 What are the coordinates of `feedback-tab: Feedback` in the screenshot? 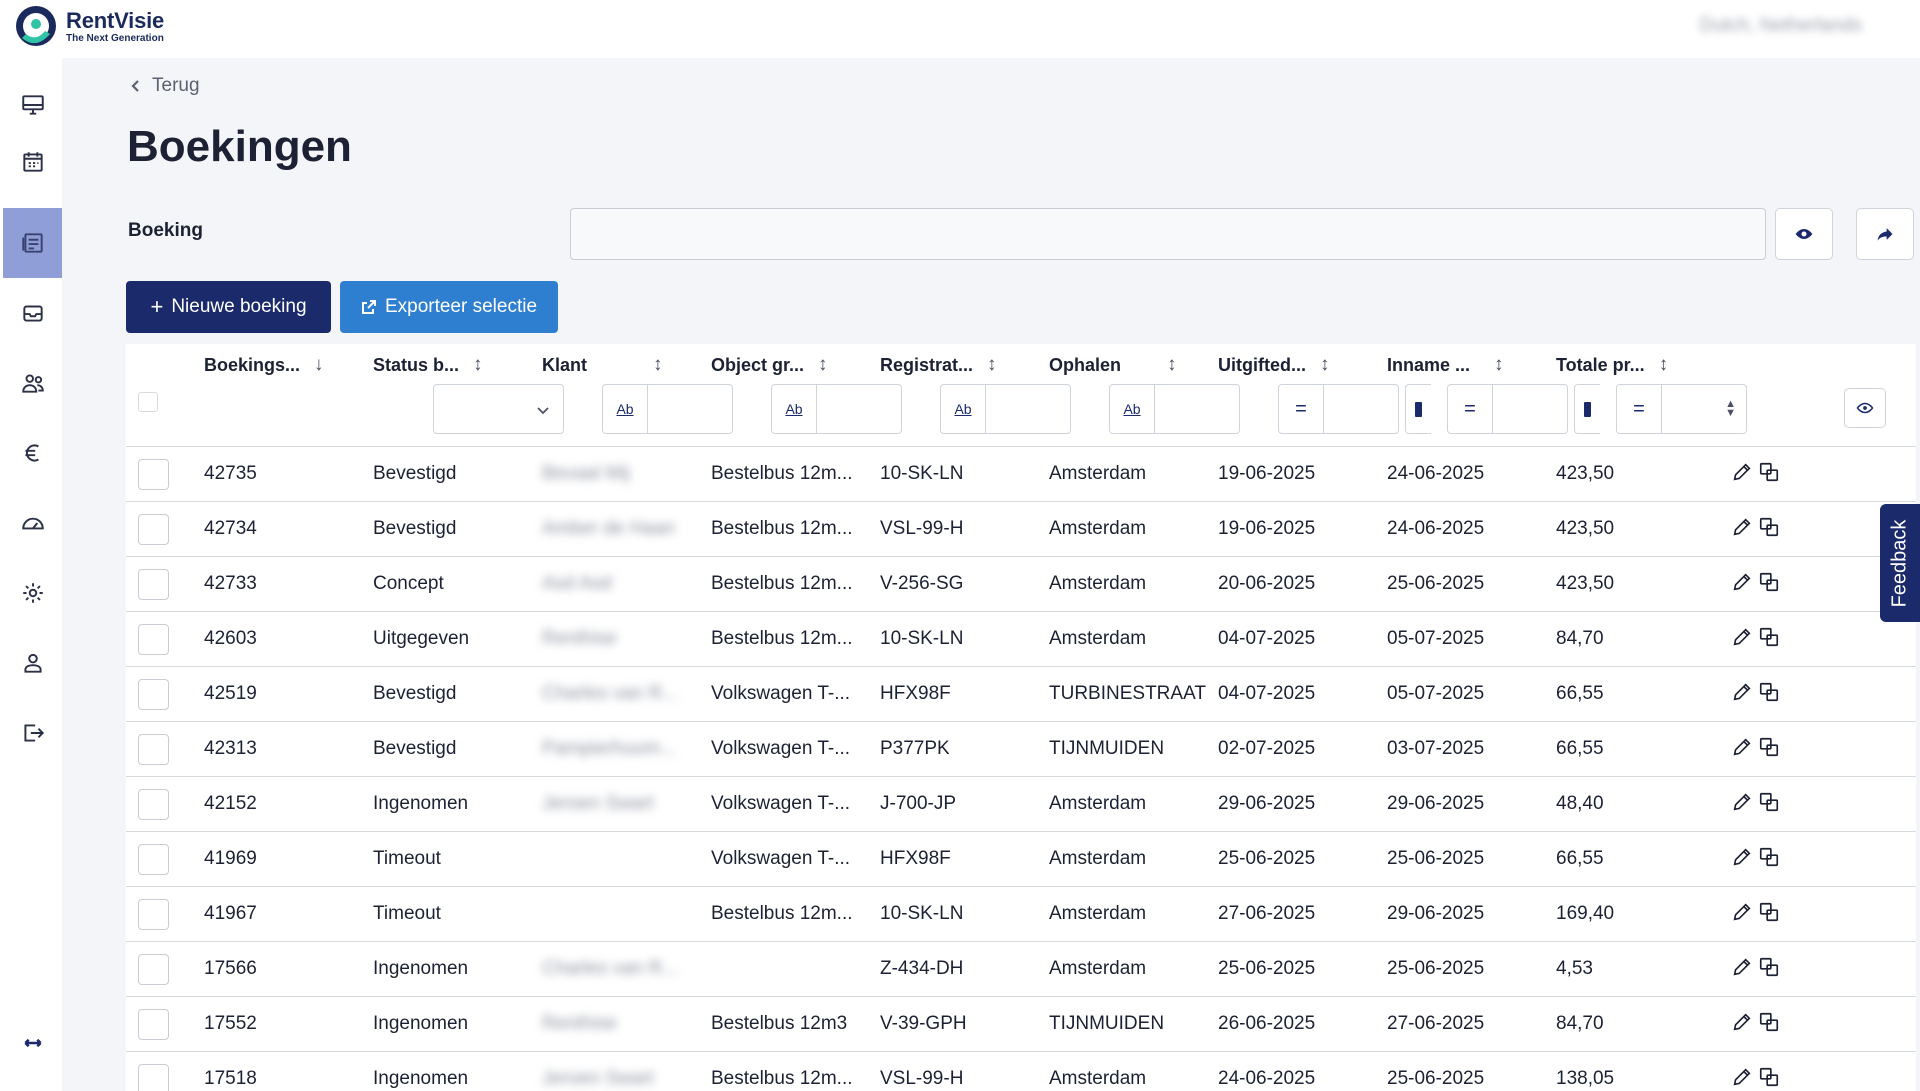 It's located at (1900, 563).